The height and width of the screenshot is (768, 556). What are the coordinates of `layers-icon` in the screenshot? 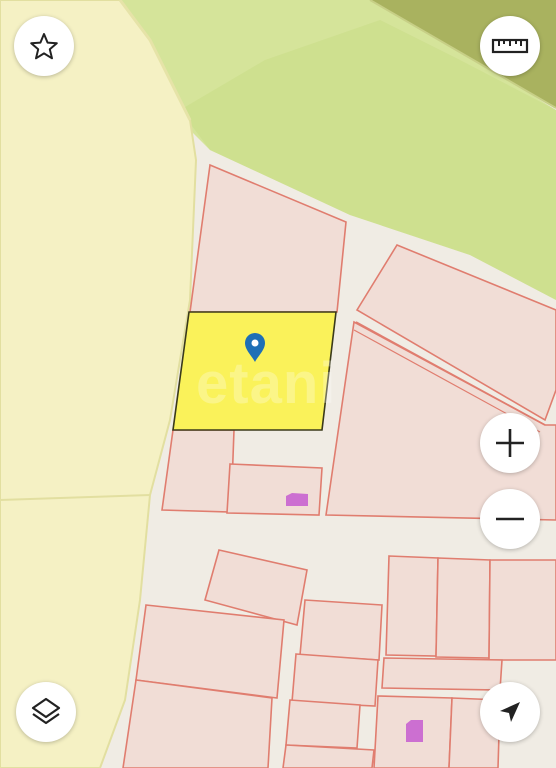 It's located at (46, 711).